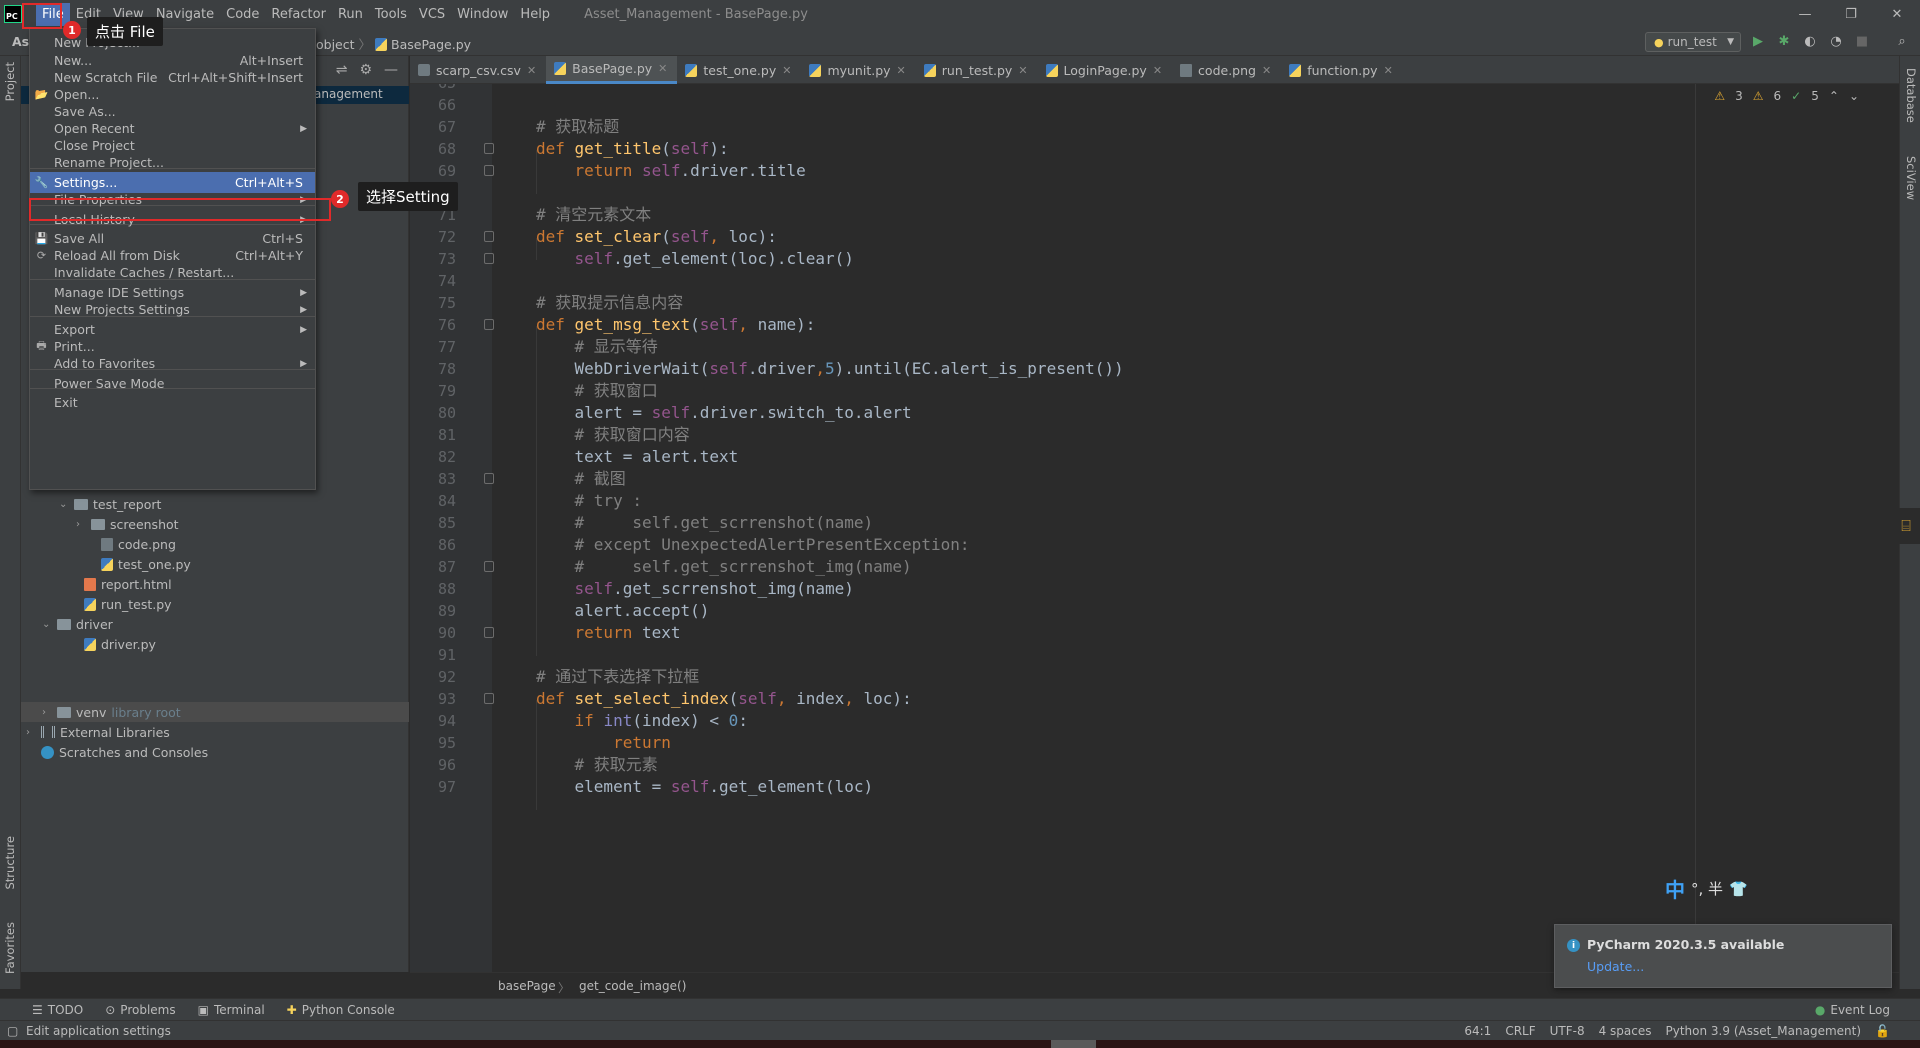 Image resolution: width=1920 pixels, height=1048 pixels. I want to click on collapse-all-icon: ⇌, so click(342, 70).